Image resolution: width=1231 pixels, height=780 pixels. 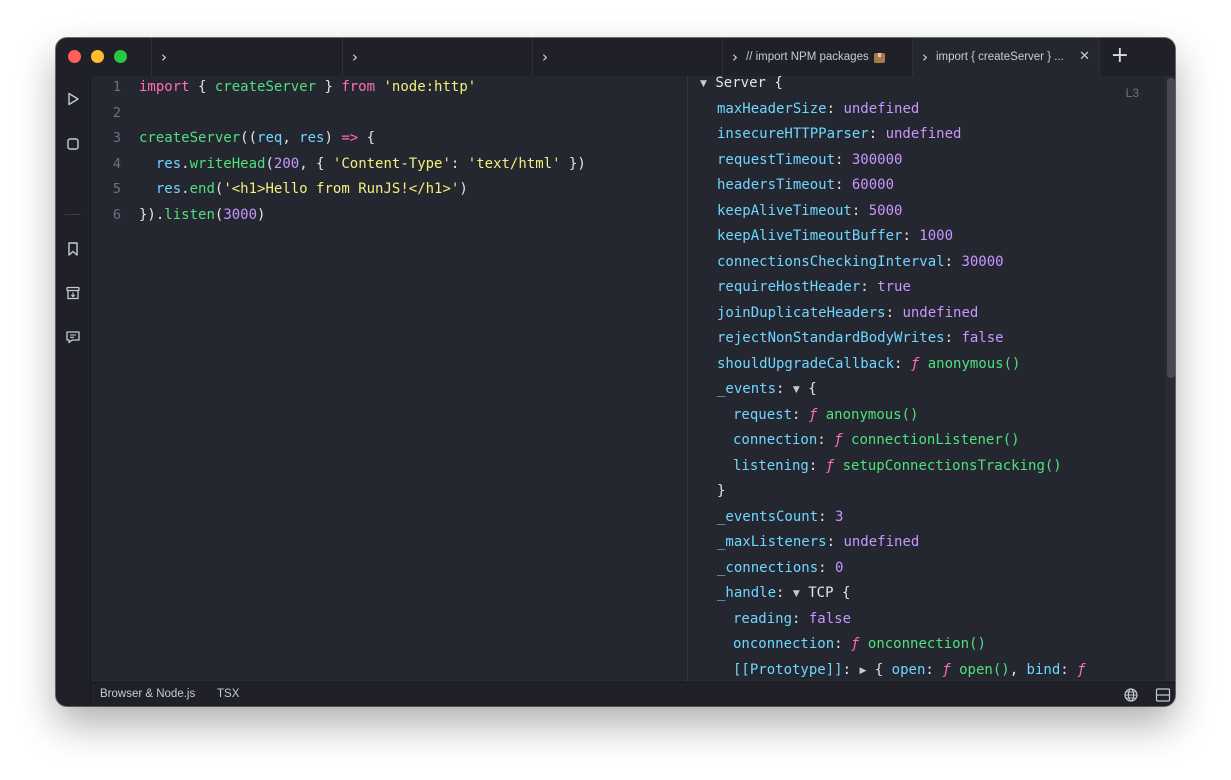 I want to click on result-row: _handle: ▼ TCP {, so click(x=783, y=593).